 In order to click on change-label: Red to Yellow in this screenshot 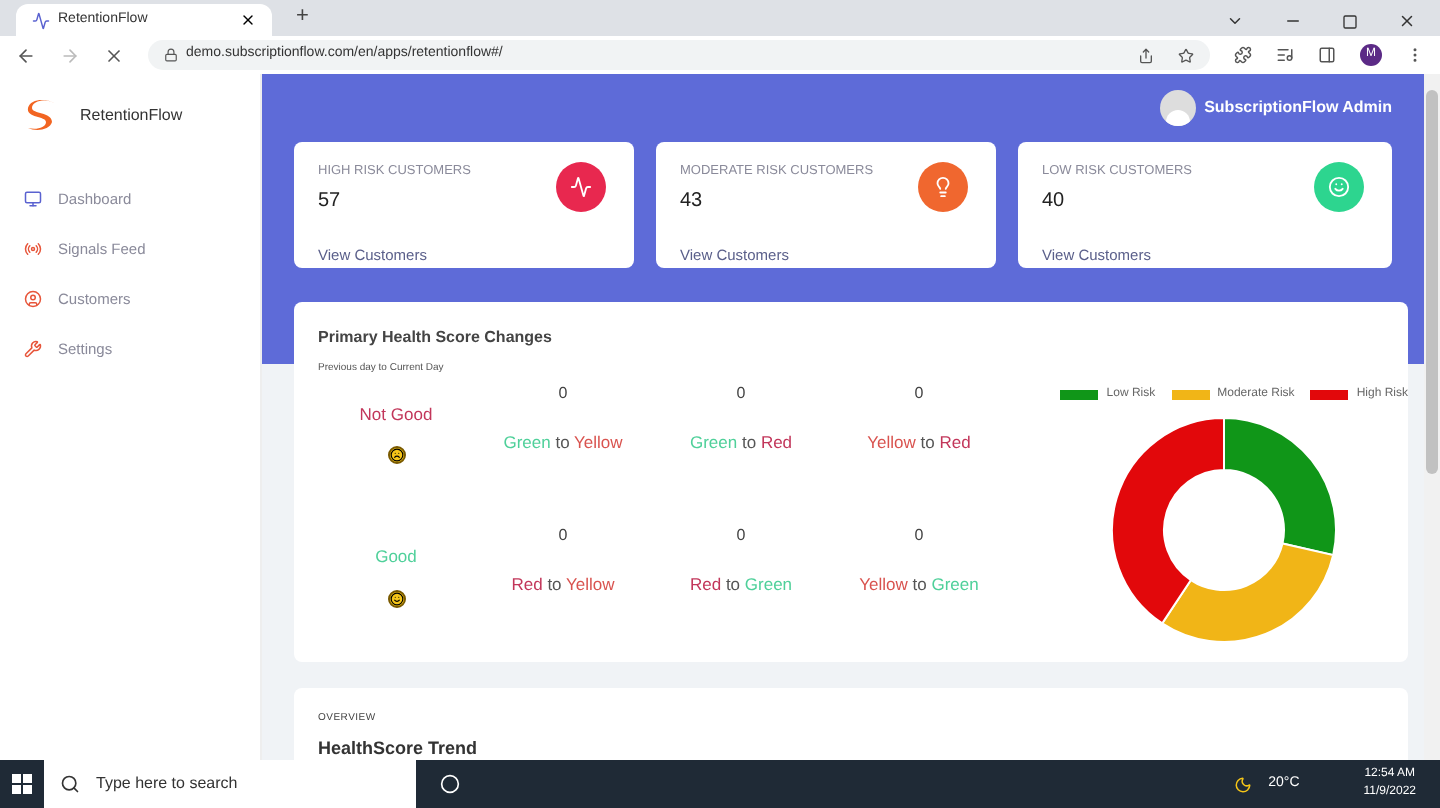, I will do `click(563, 584)`.